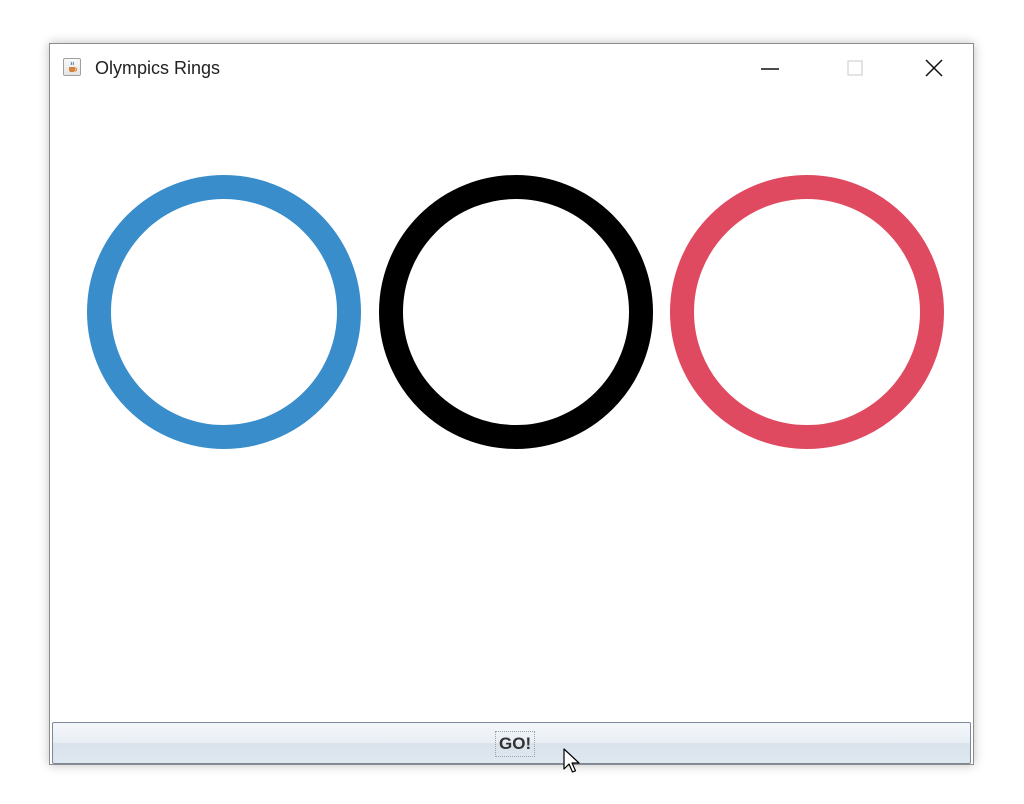  Describe the element at coordinates (72, 67) in the screenshot. I see `java-cup-icon` at that location.